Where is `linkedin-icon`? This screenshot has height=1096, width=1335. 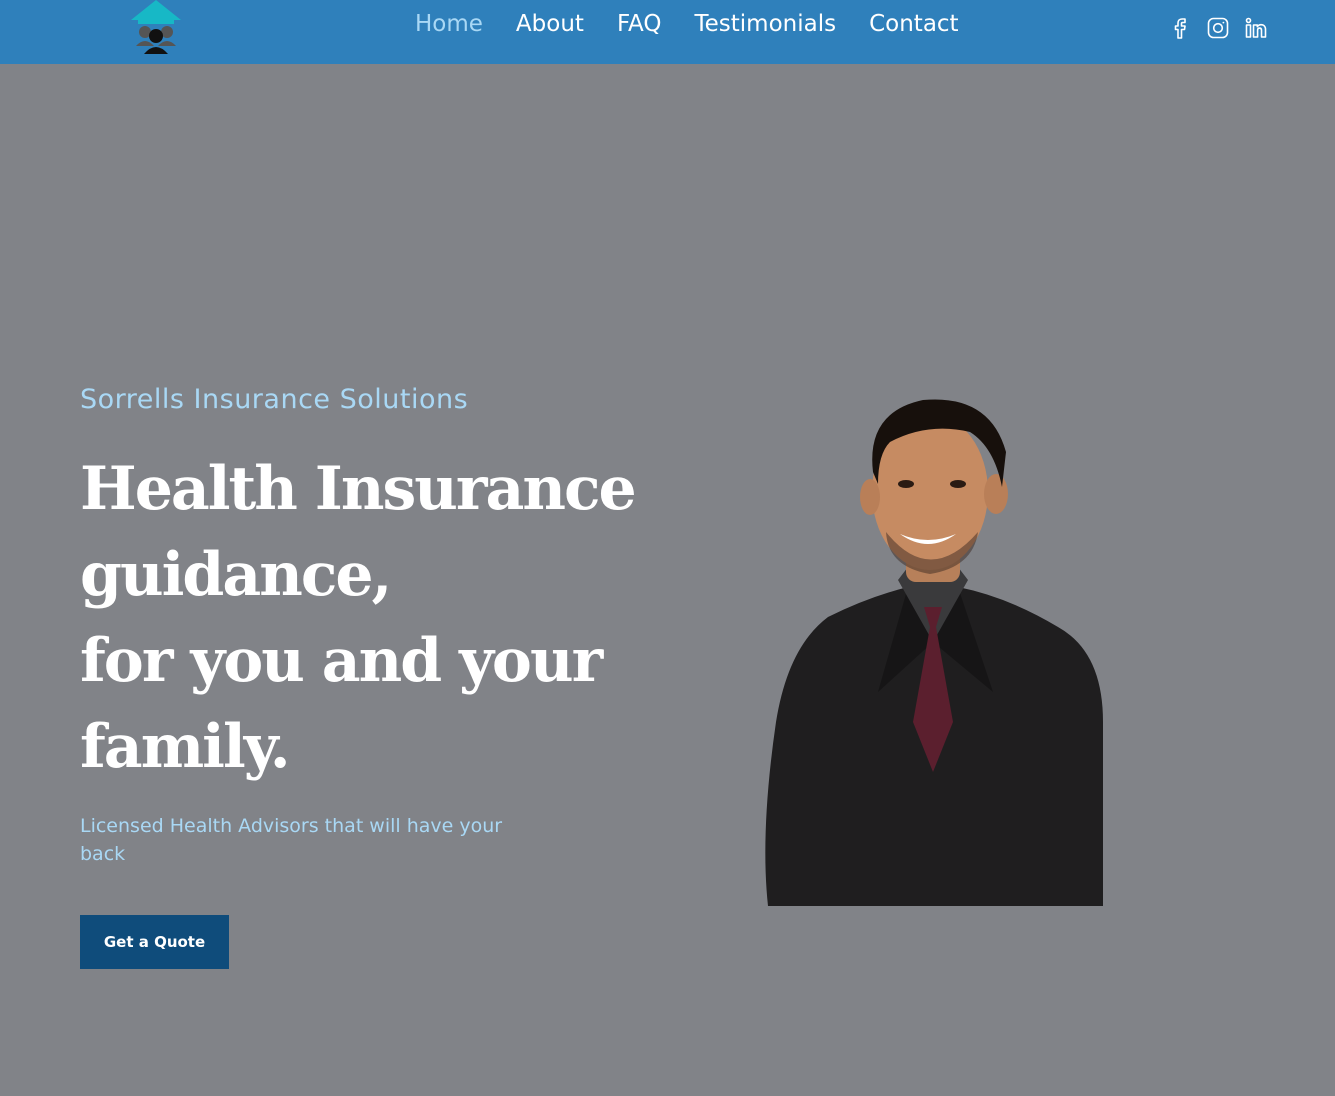
linkedin-icon is located at coordinates (1256, 28).